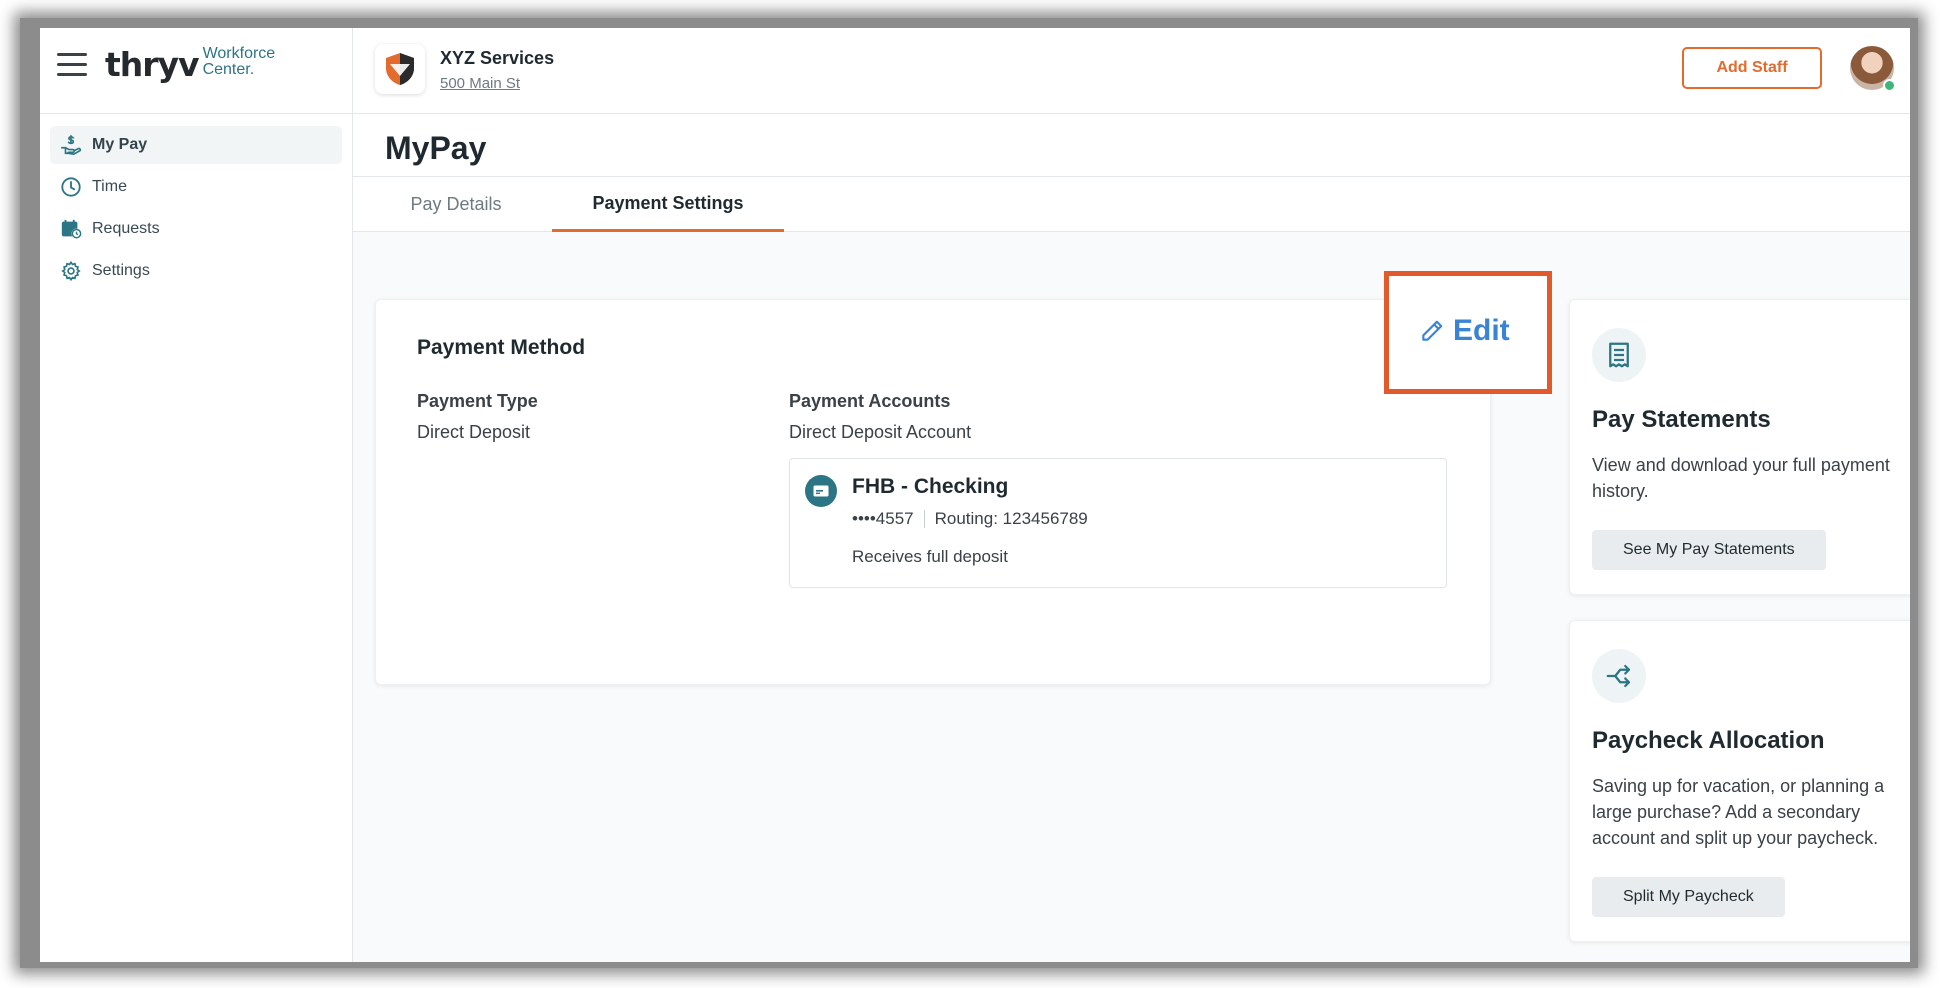  Describe the element at coordinates (109, 186) in the screenshot. I see `sidebar-item-label: Time` at that location.